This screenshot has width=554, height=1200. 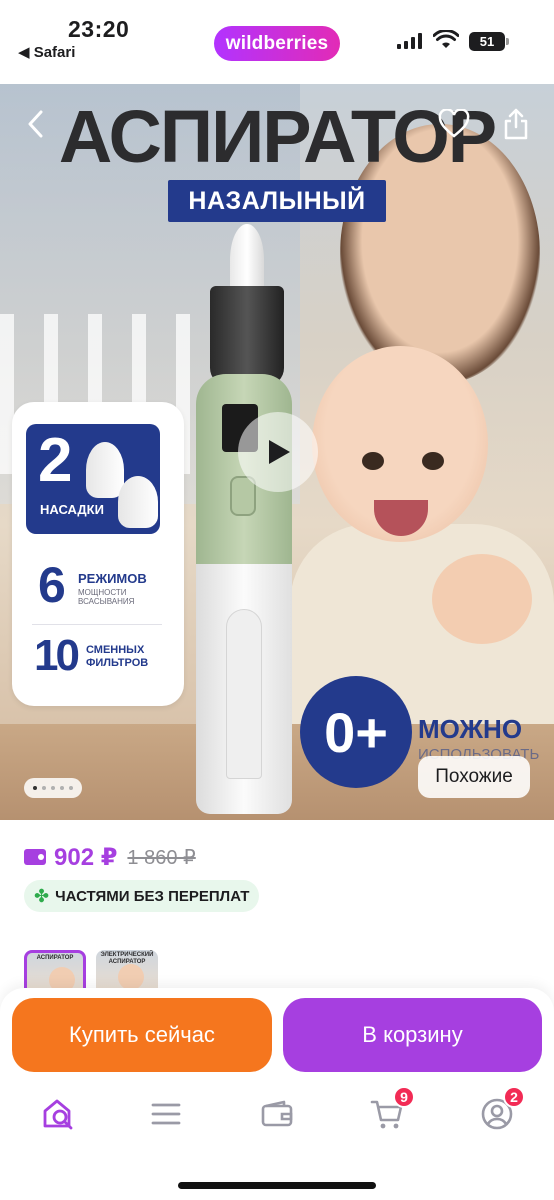 I want to click on clover-icon: ✤, so click(x=42, y=895).